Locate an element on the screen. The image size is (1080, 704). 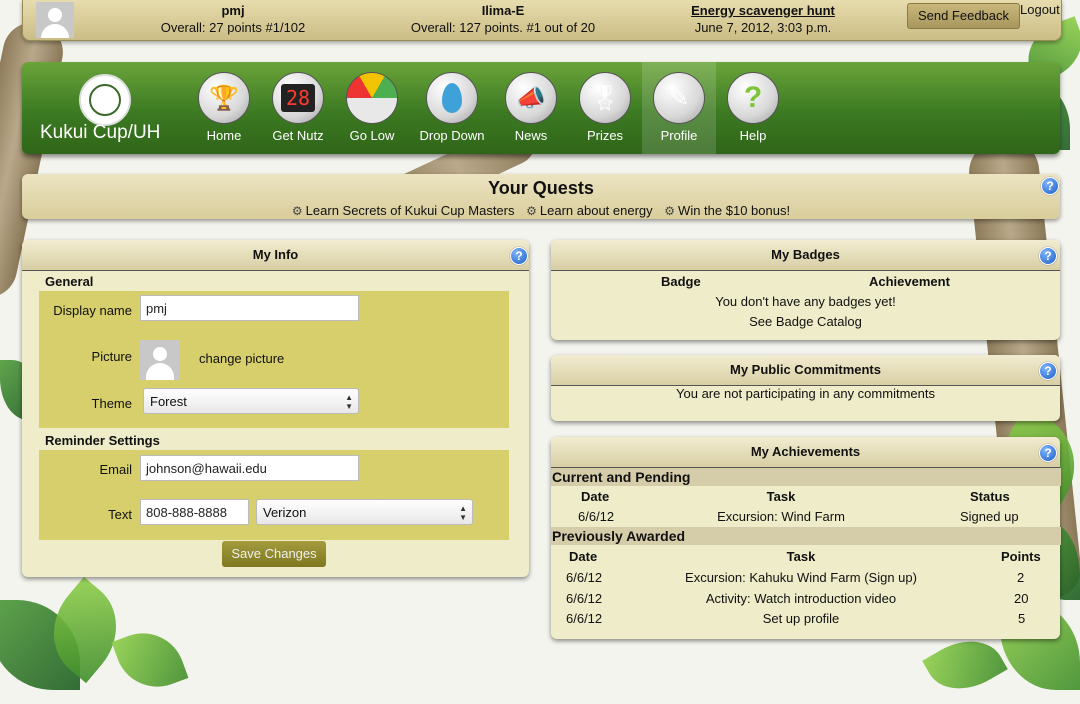
text-label: Text is located at coordinates (120, 514).